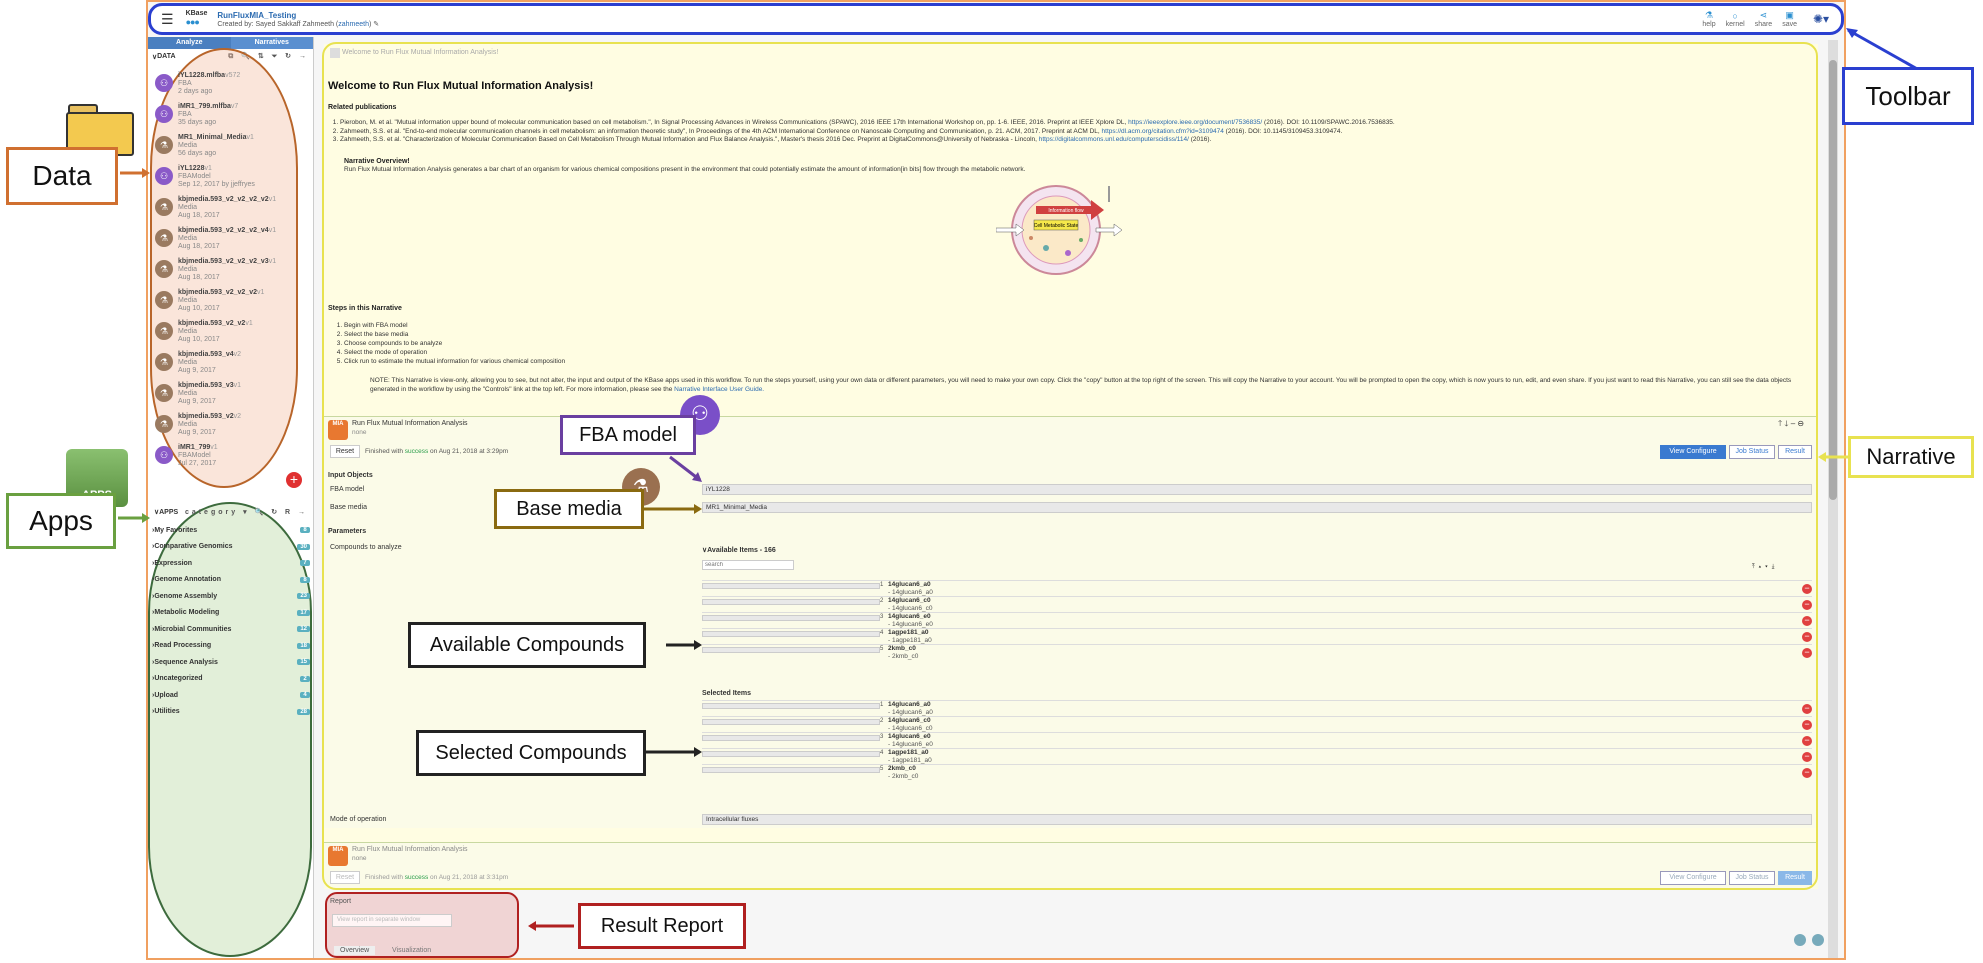  What do you see at coordinates (662, 926) in the screenshot?
I see `callout-result-report: Result Report` at bounding box center [662, 926].